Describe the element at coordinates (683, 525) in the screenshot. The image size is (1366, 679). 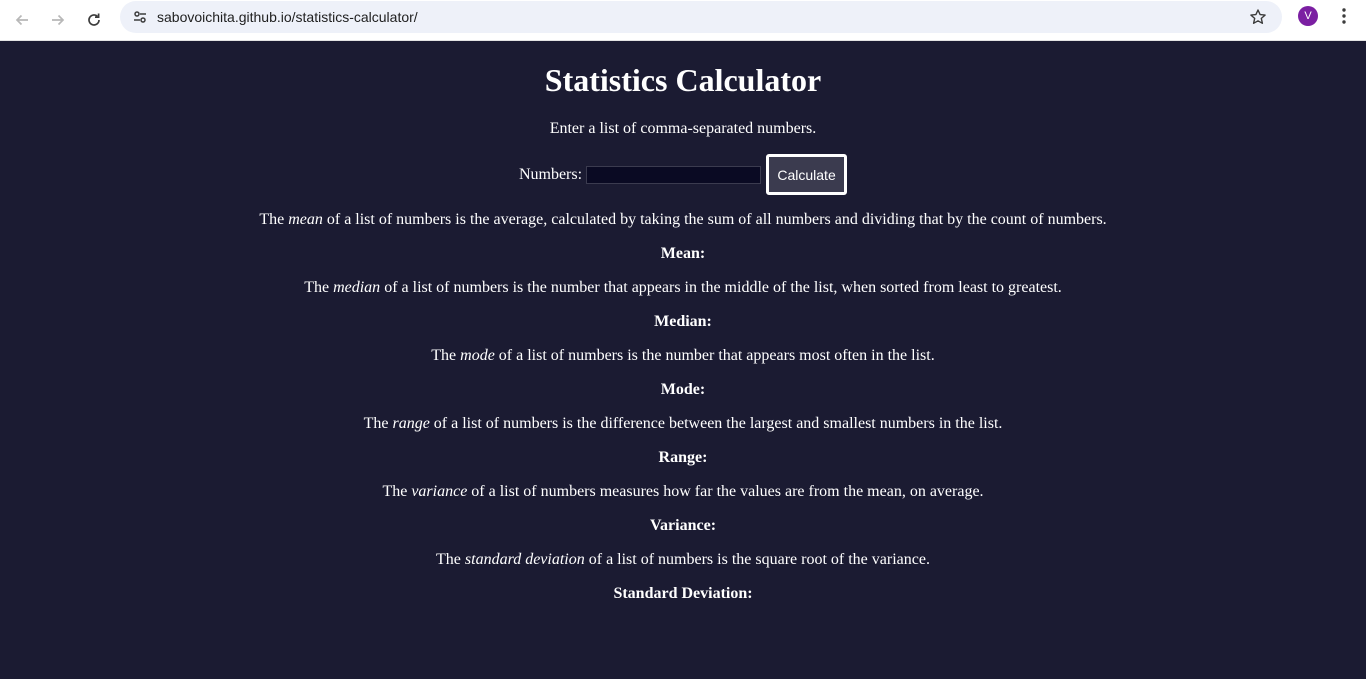
I see `variance-result: Variance:` at that location.